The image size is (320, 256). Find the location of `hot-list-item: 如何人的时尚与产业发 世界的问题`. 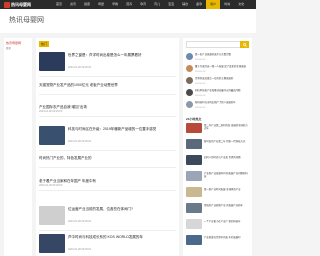

hot-list-item: 如何人的时尚与产业发 世界的问题 is located at coordinates (217, 161).